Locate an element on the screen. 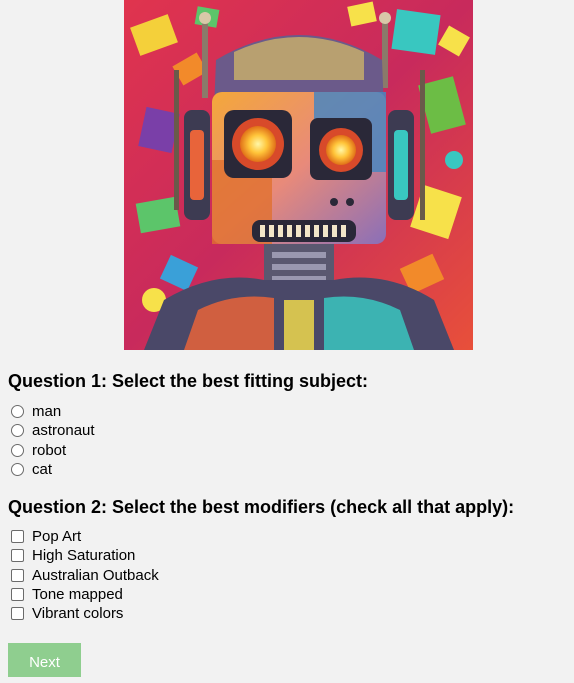 This screenshot has width=574, height=683. checkbox-option-vibrant-colors: Vibrant colors is located at coordinates (85, 613).